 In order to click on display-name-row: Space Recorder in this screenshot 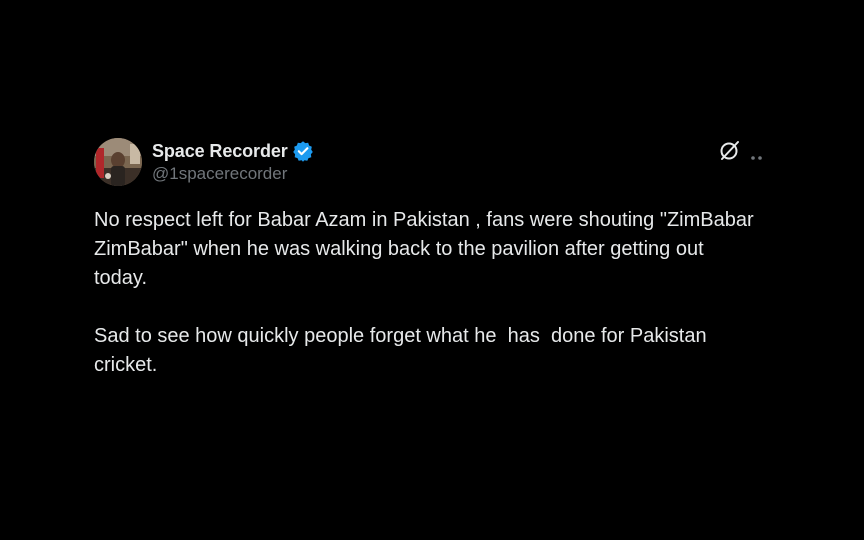, I will do `click(233, 151)`.